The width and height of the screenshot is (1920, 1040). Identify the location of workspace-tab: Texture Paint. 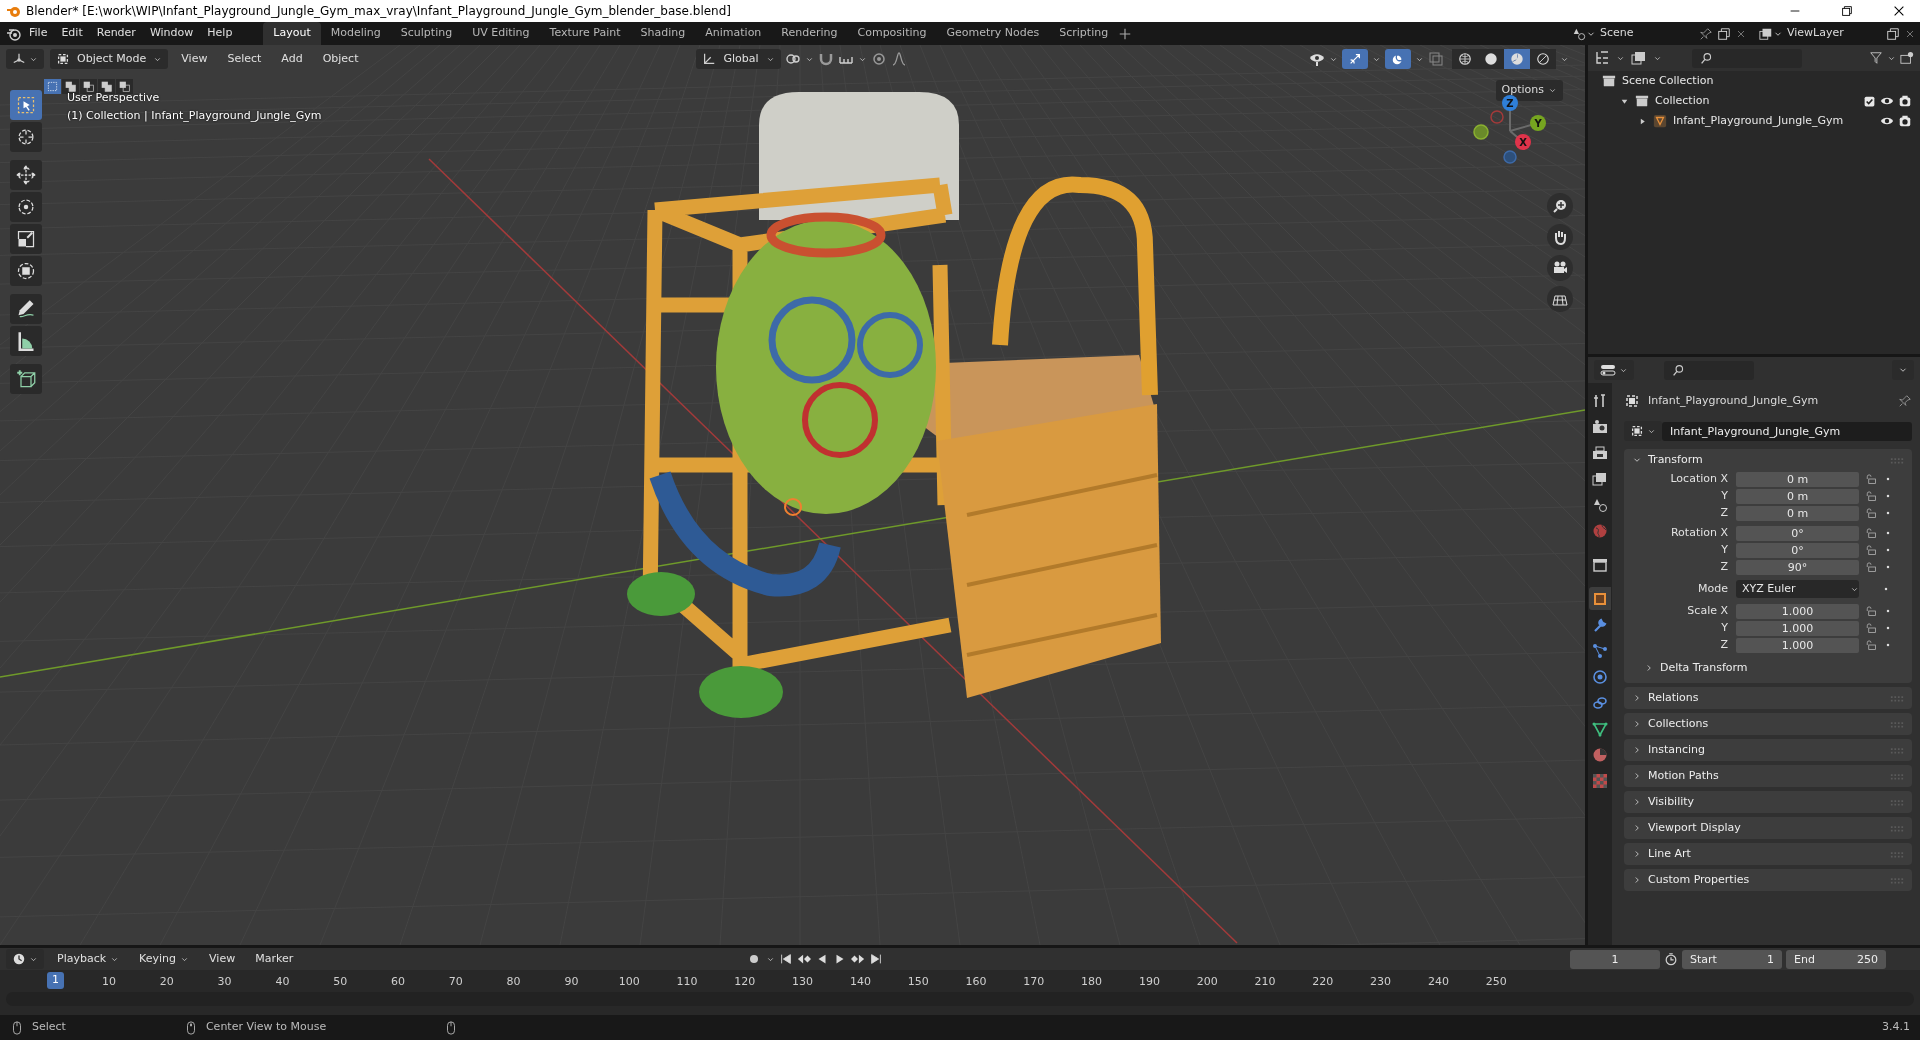
(585, 33).